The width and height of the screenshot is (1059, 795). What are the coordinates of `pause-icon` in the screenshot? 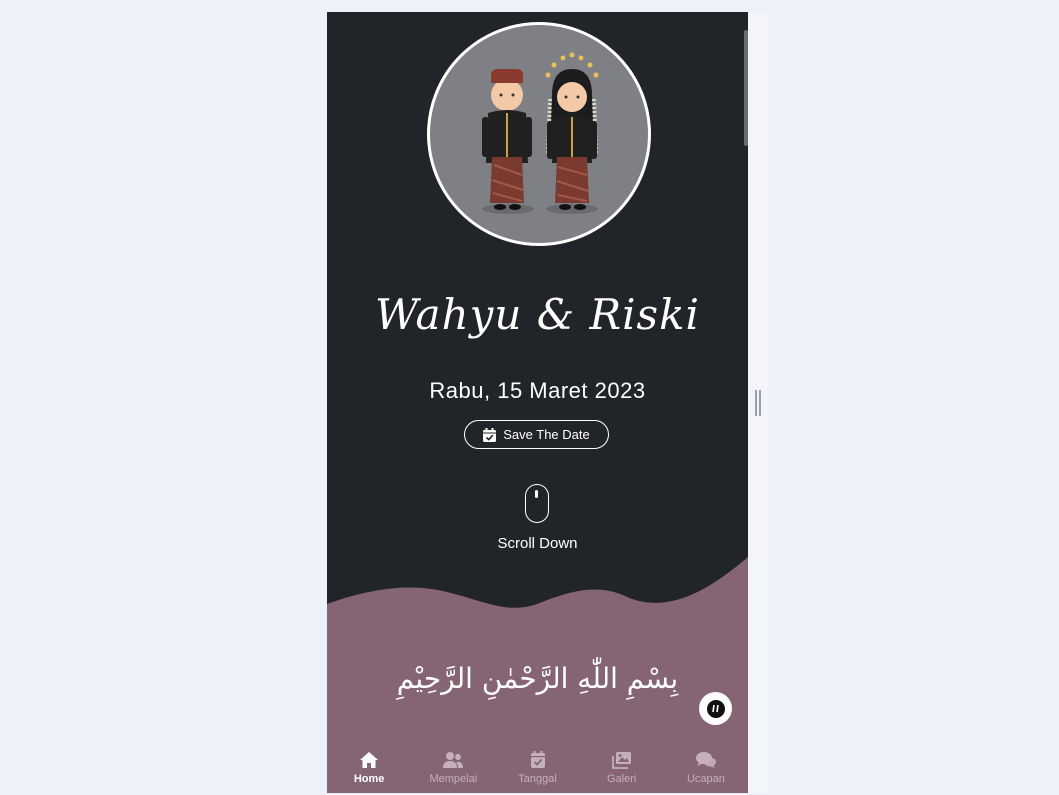 It's located at (715, 708).